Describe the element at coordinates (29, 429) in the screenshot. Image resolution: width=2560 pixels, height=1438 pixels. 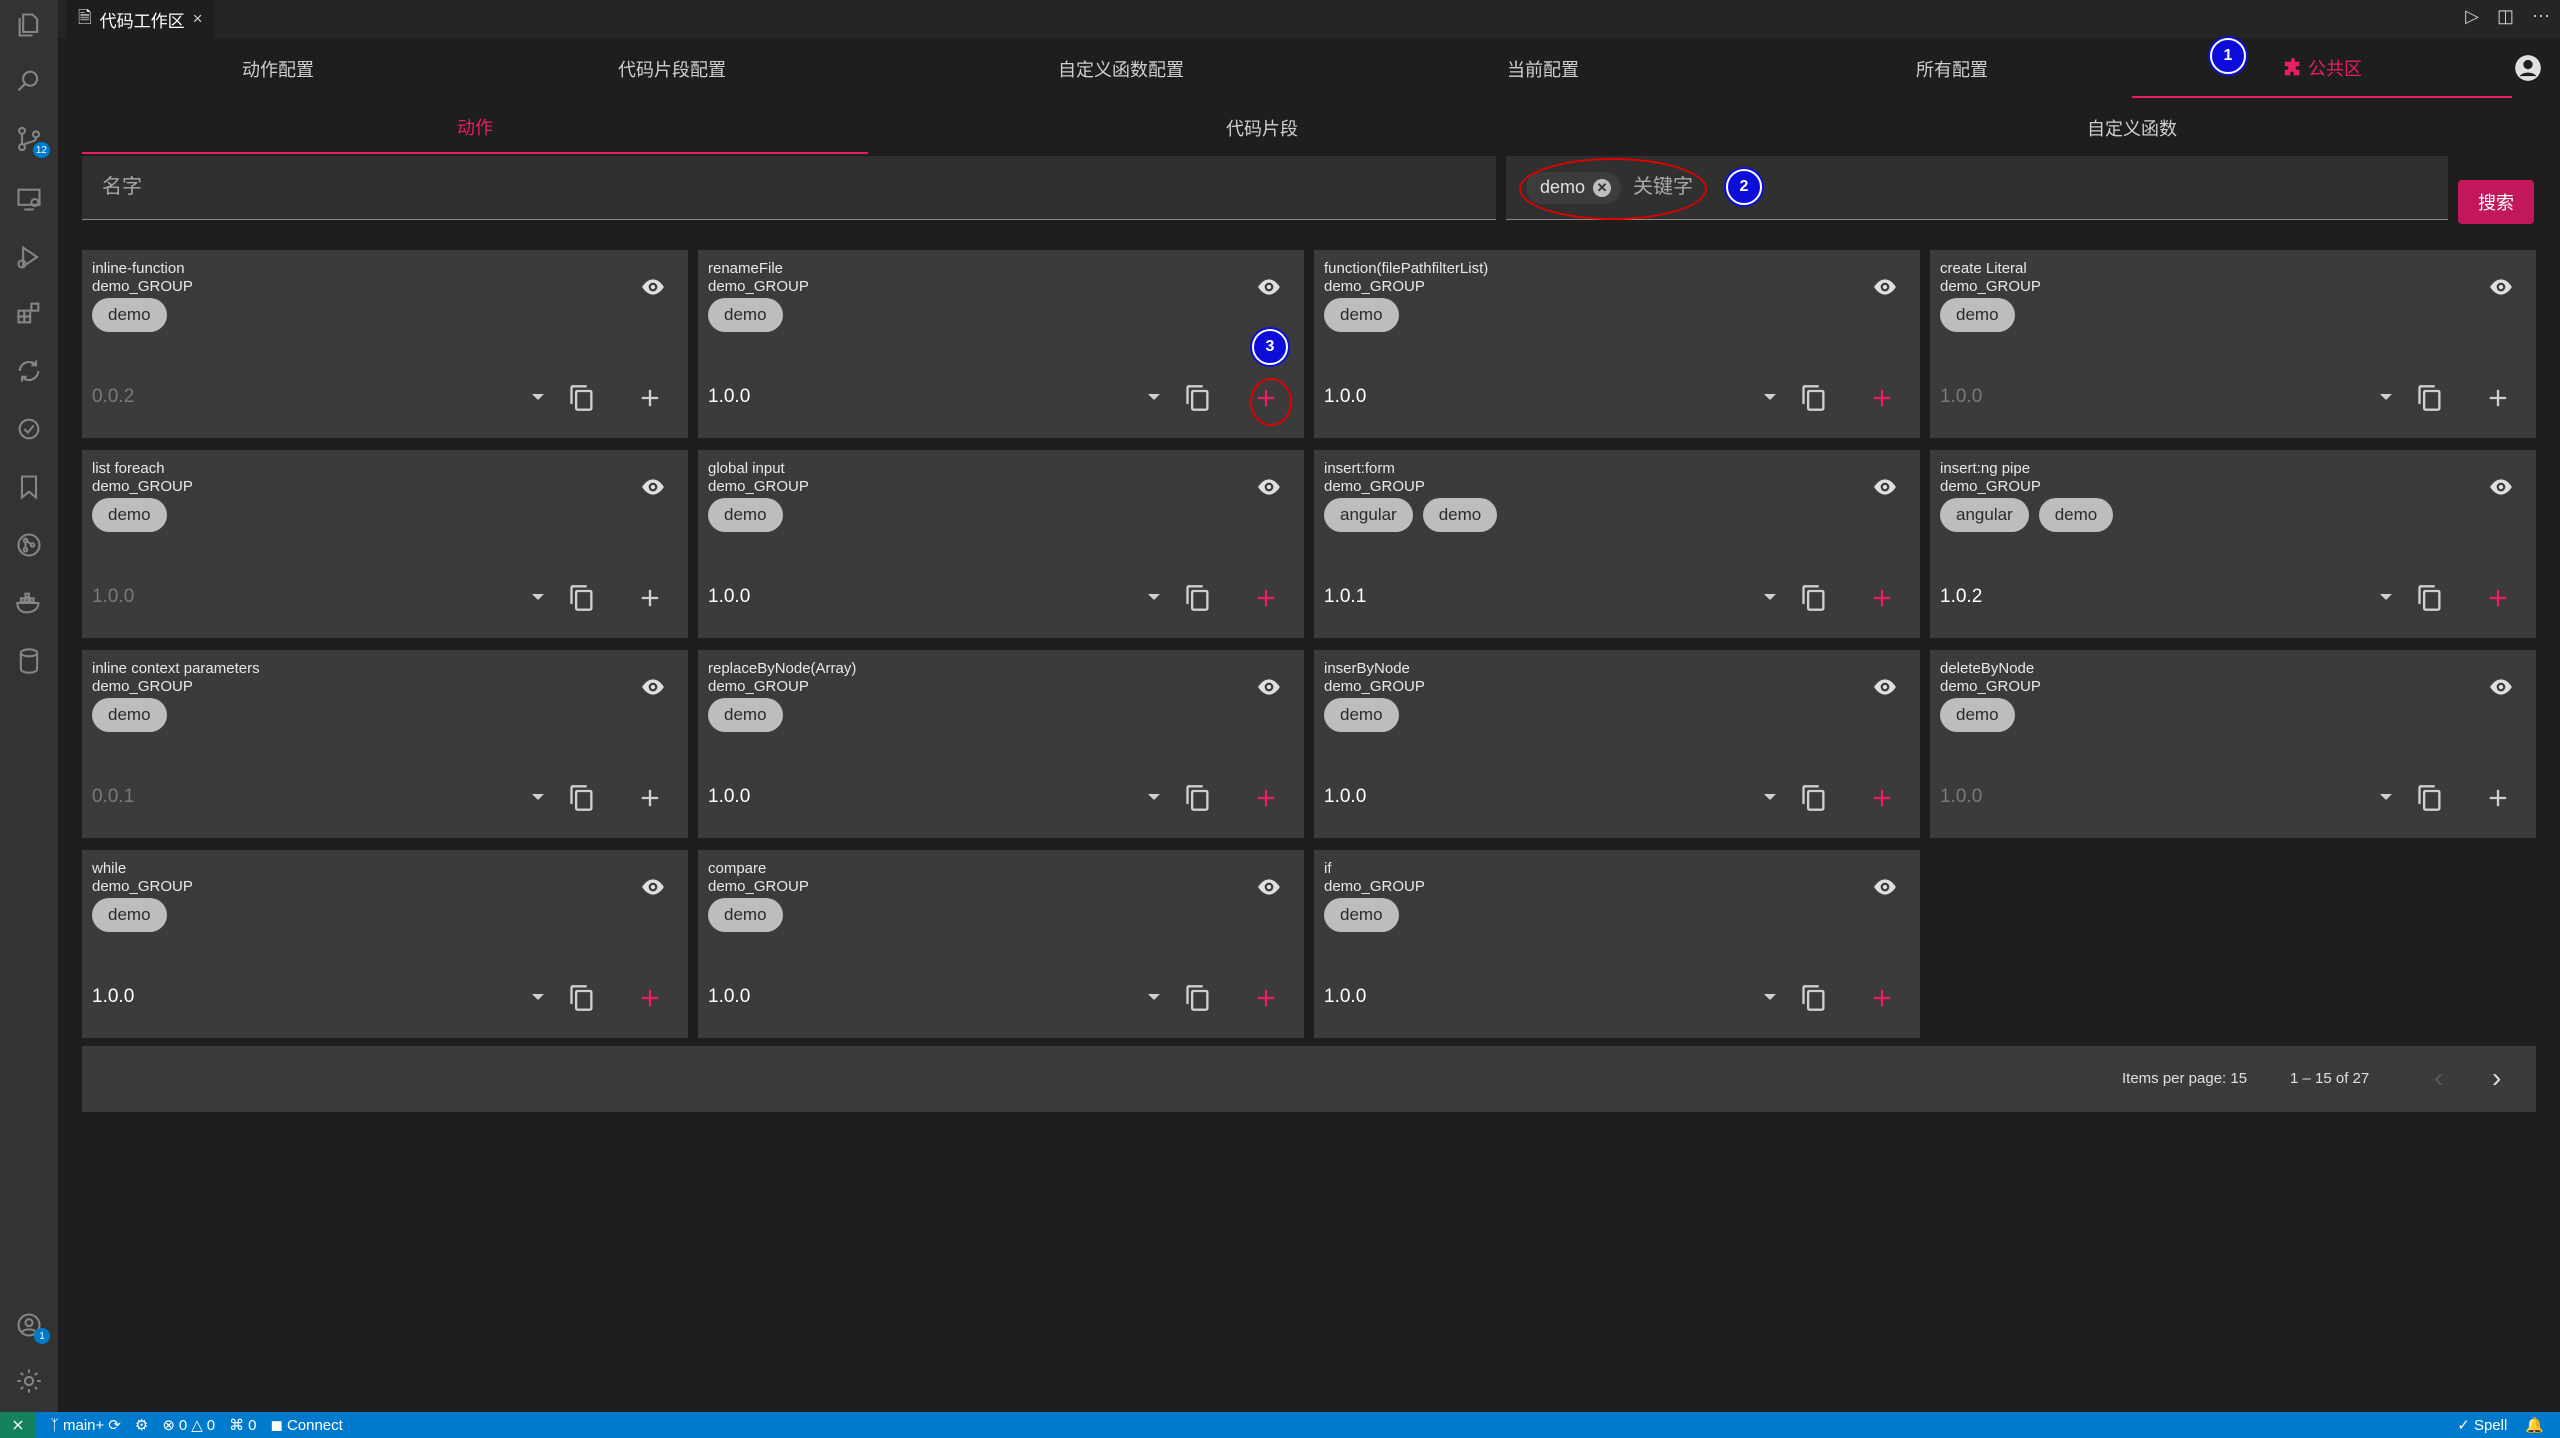
I see `testing-icon` at that location.